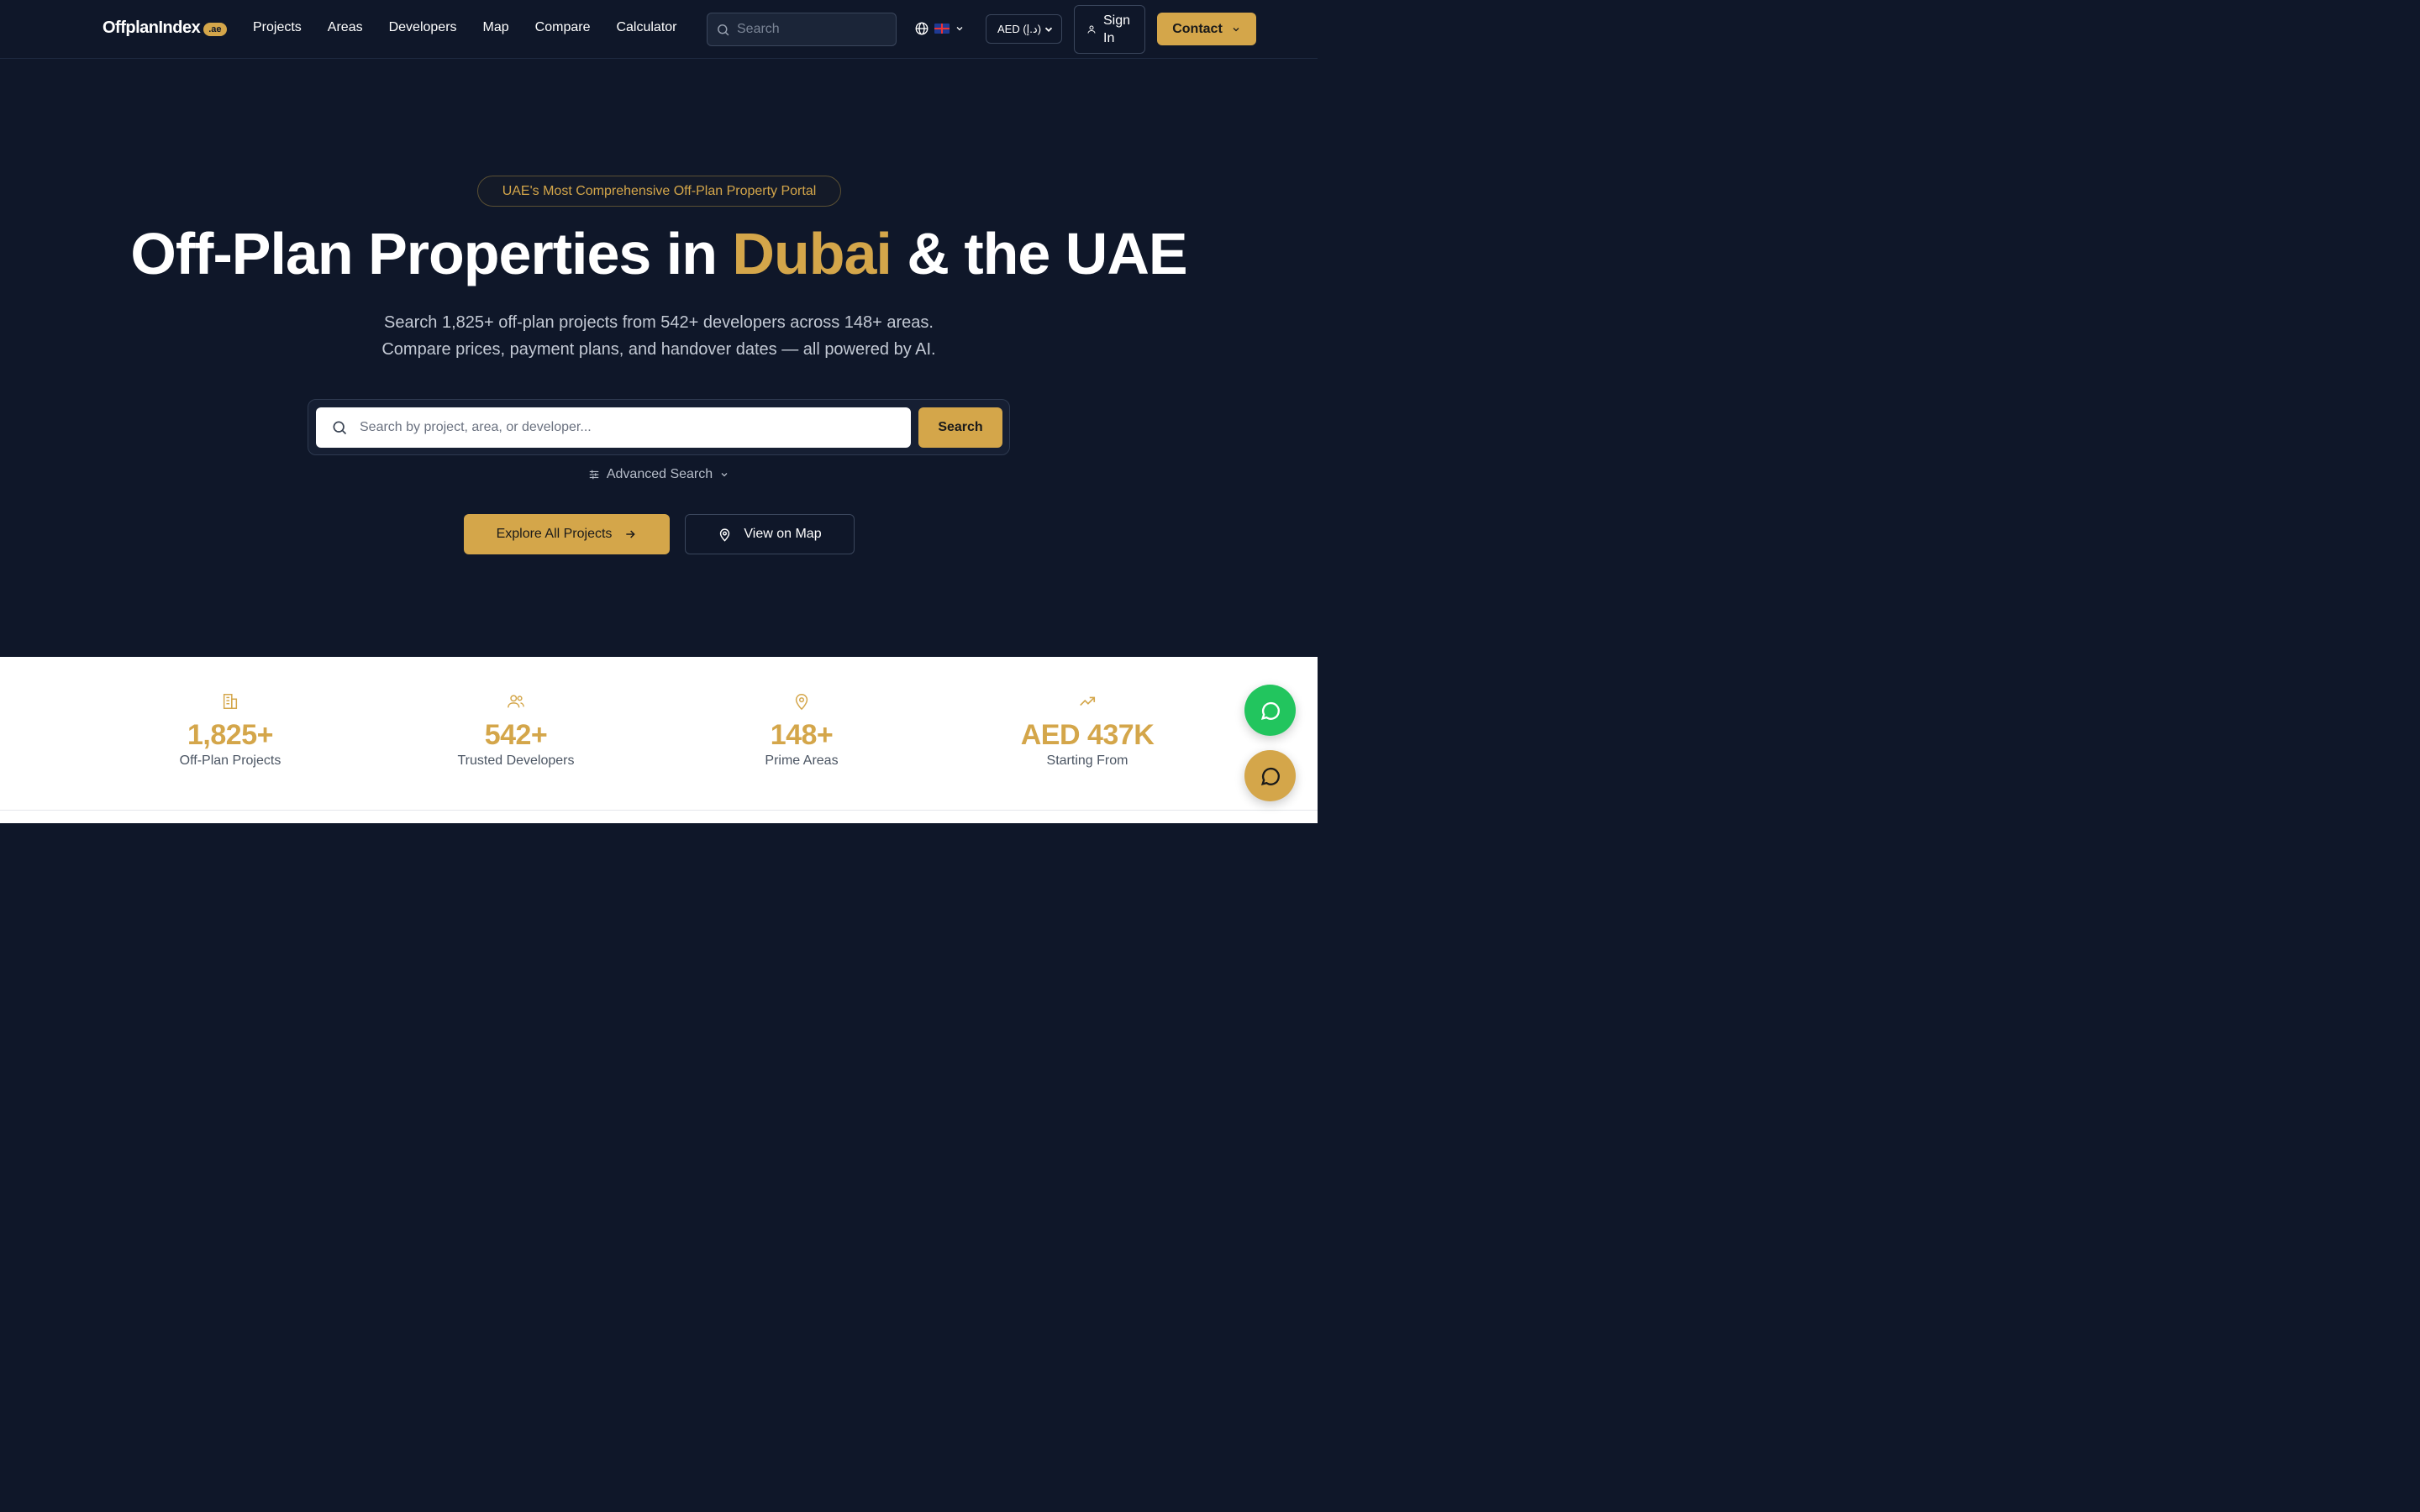 The height and width of the screenshot is (1512, 2420). I want to click on globe-icon, so click(922, 28).